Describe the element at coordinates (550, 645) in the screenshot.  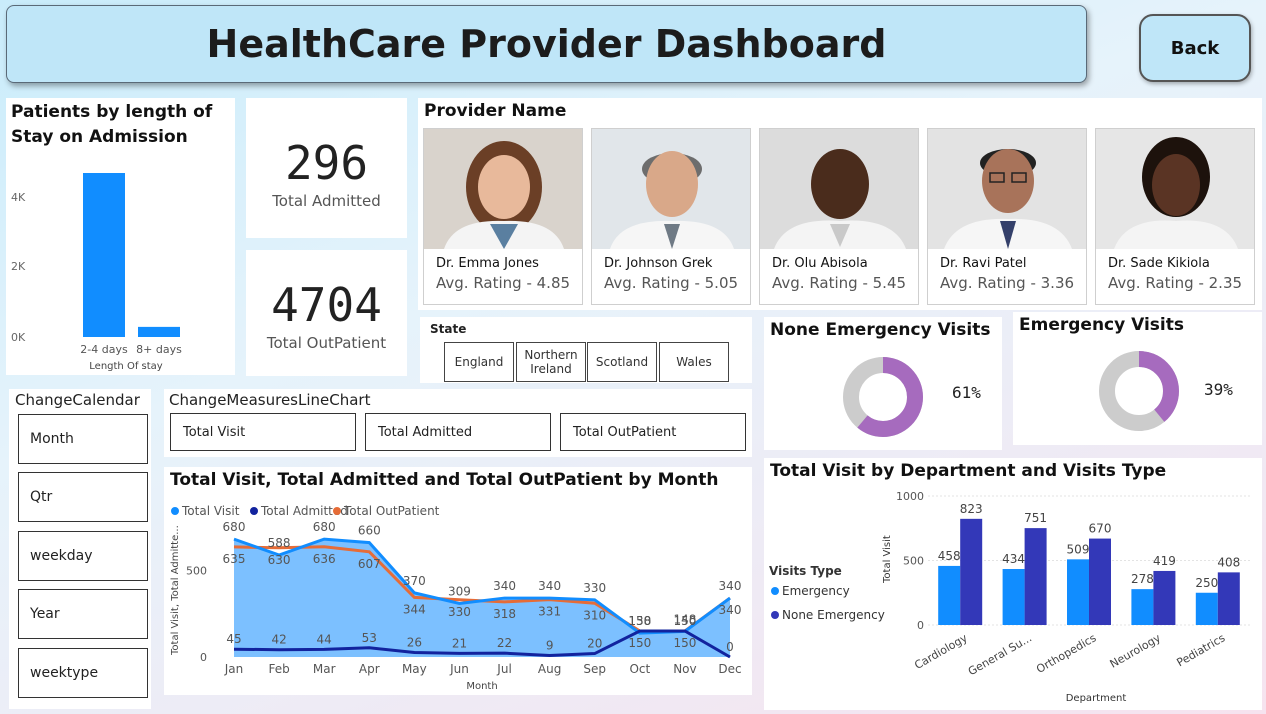
I see `total-admitted-label: 9` at that location.